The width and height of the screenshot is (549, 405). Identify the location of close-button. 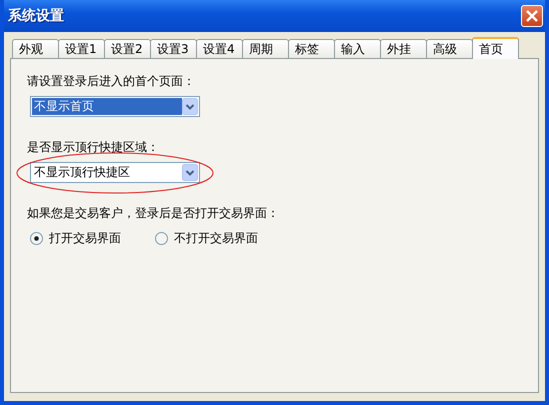
(532, 16).